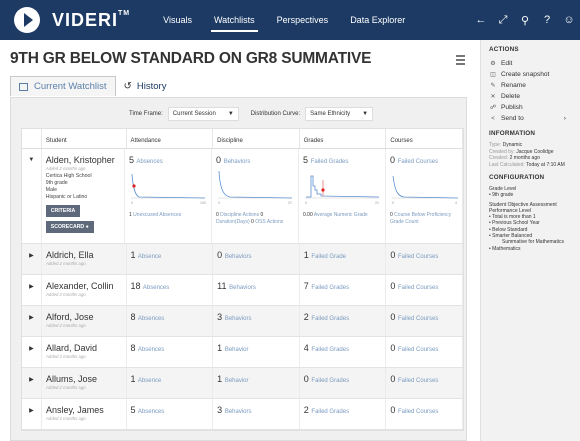  I want to click on col-courses: Courses, so click(425, 138).